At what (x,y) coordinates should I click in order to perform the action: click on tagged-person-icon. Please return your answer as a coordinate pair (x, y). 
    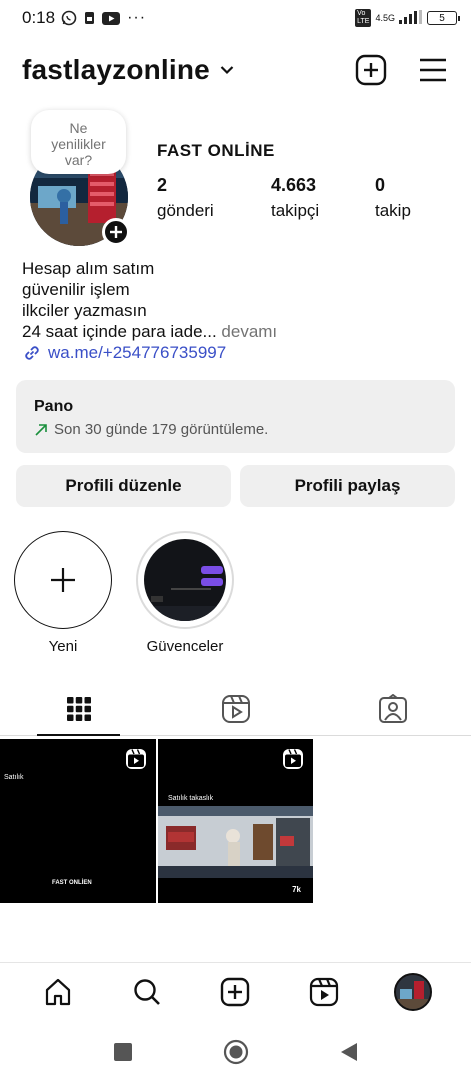
    Looking at the image, I should click on (392, 708).